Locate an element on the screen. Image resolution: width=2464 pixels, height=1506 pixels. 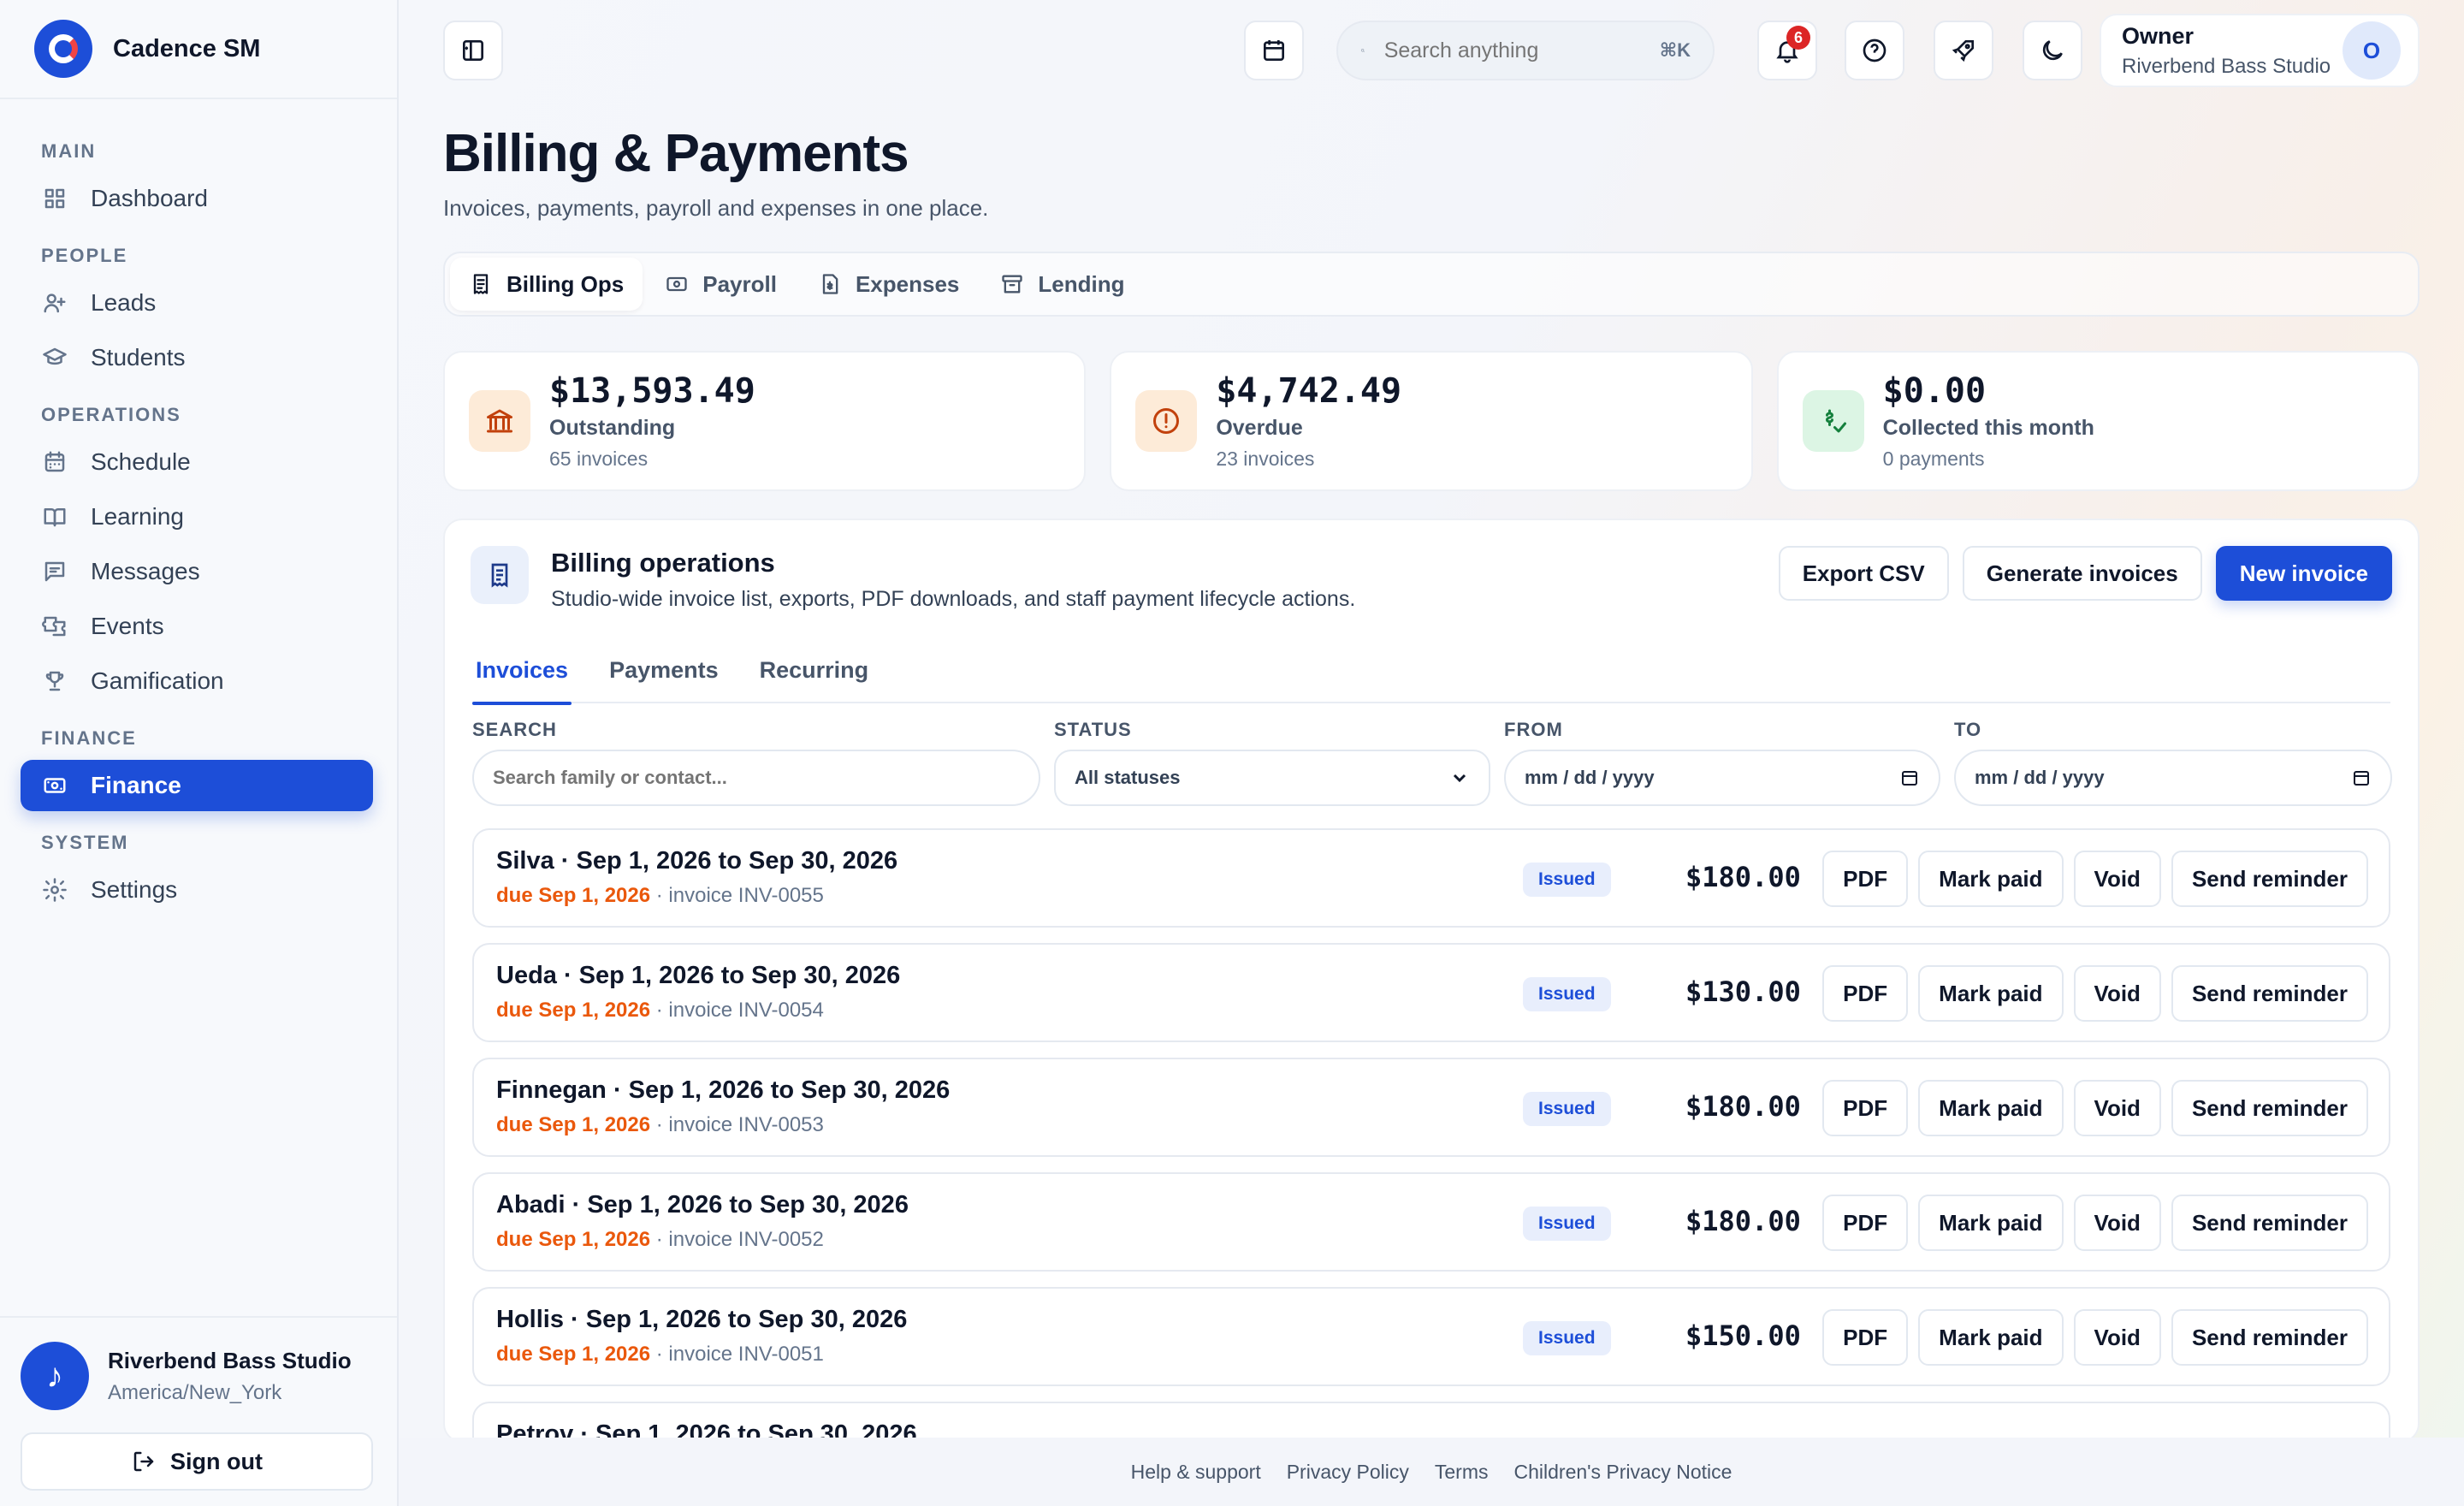
user-menu: Owner Riverbend Bass Studio O is located at coordinates (2260, 51).